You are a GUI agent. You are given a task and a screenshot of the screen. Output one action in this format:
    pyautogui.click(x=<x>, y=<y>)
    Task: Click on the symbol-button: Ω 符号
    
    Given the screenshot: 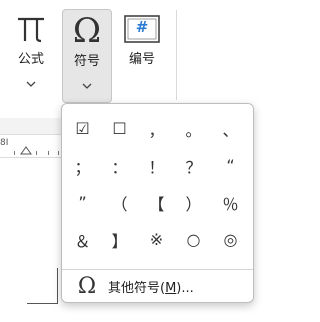 What is the action you would take?
    pyautogui.click(x=87, y=56)
    